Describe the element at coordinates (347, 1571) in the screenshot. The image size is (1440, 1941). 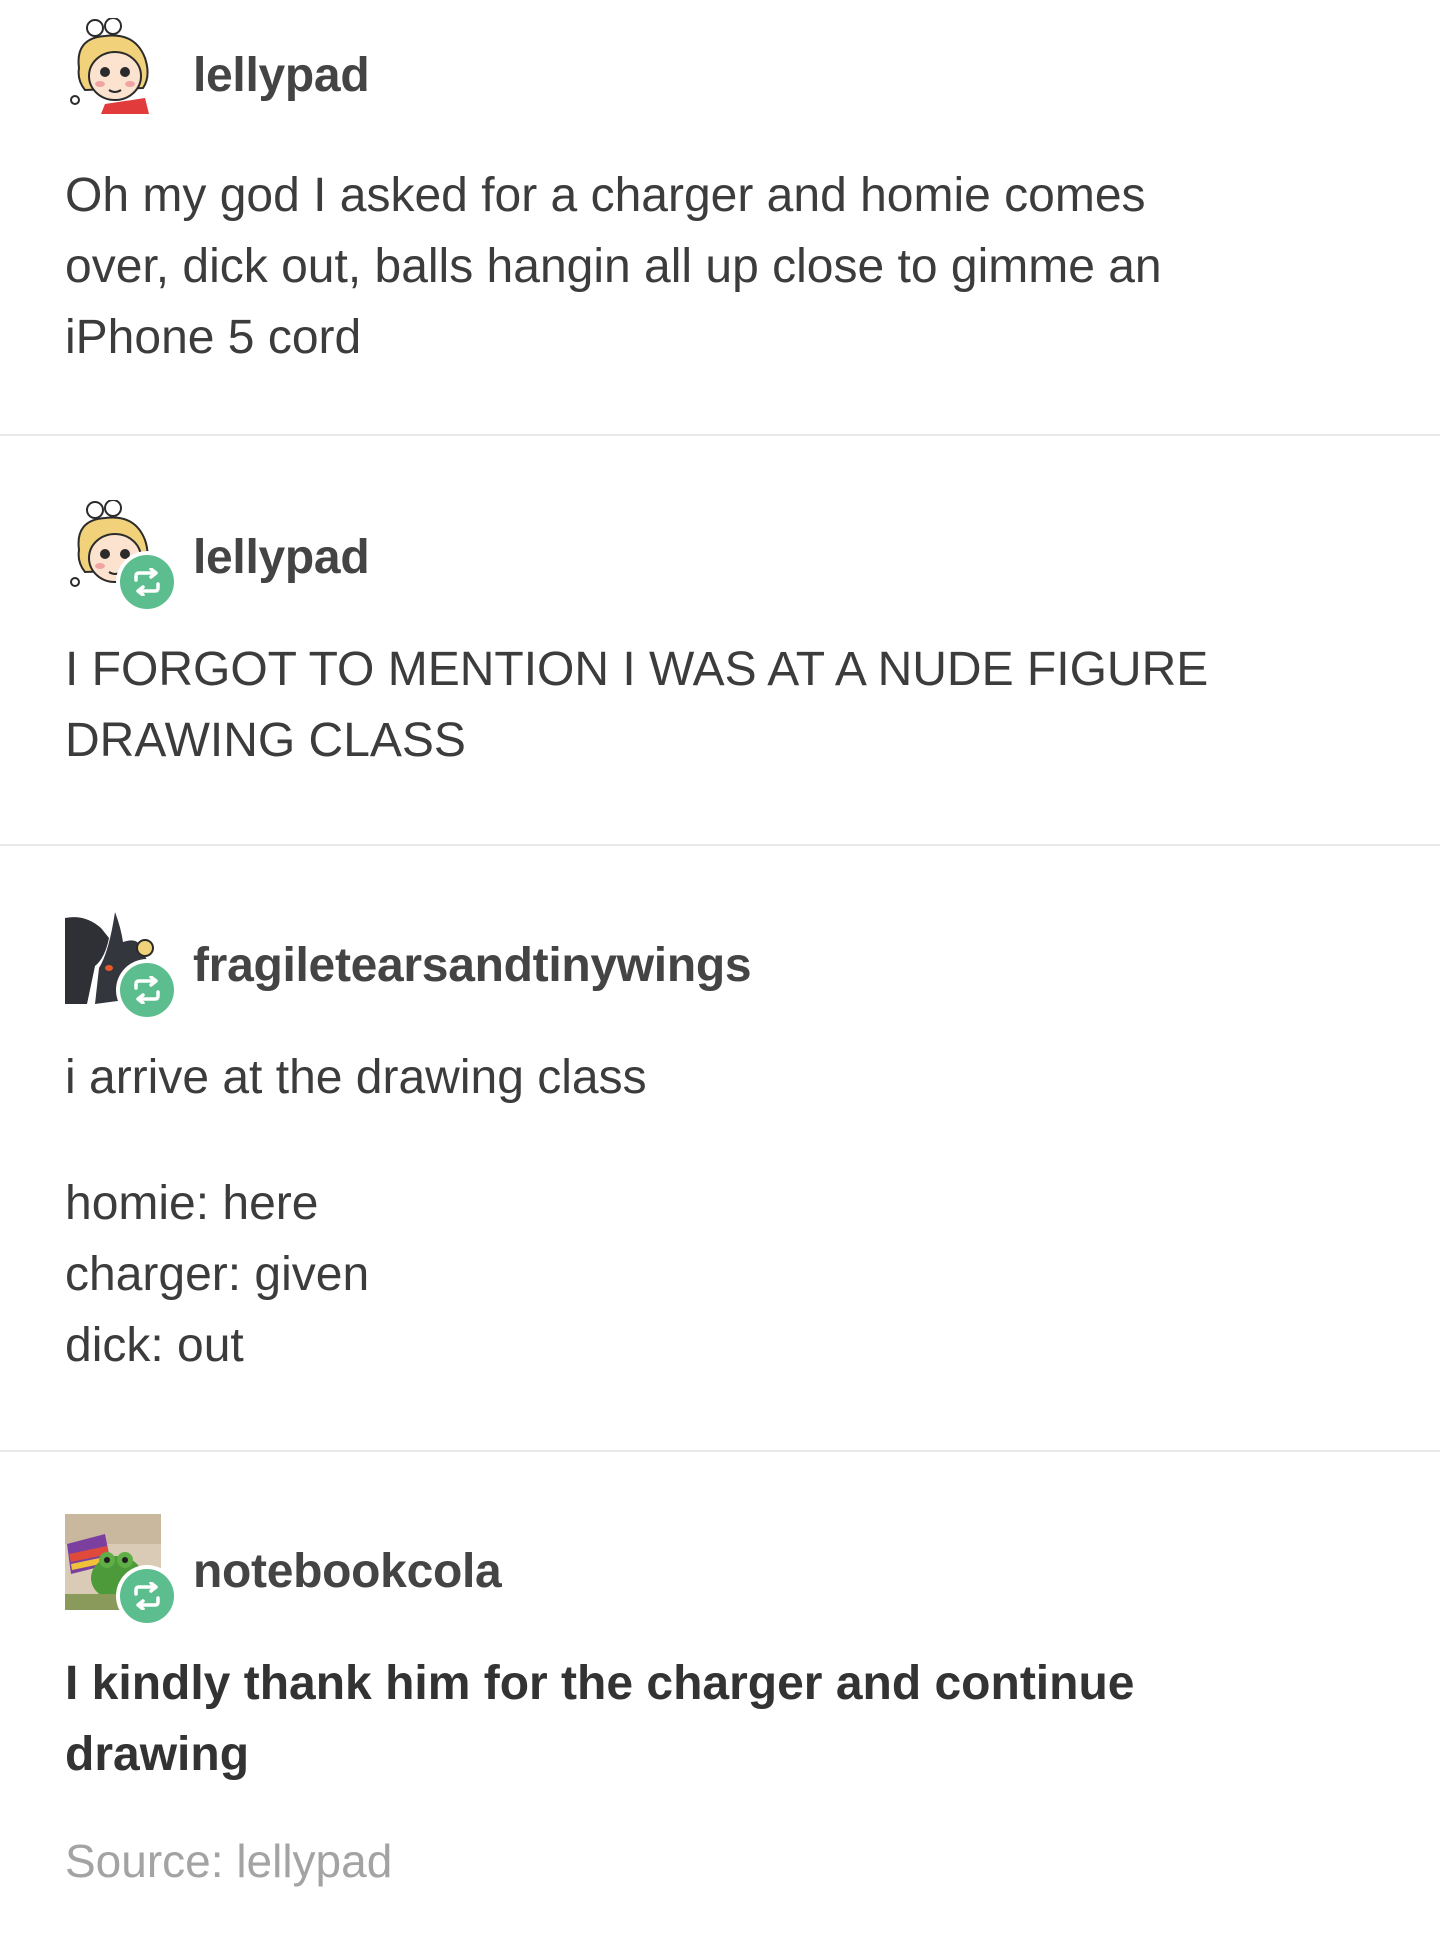
I see `post-username: notebookcola` at that location.